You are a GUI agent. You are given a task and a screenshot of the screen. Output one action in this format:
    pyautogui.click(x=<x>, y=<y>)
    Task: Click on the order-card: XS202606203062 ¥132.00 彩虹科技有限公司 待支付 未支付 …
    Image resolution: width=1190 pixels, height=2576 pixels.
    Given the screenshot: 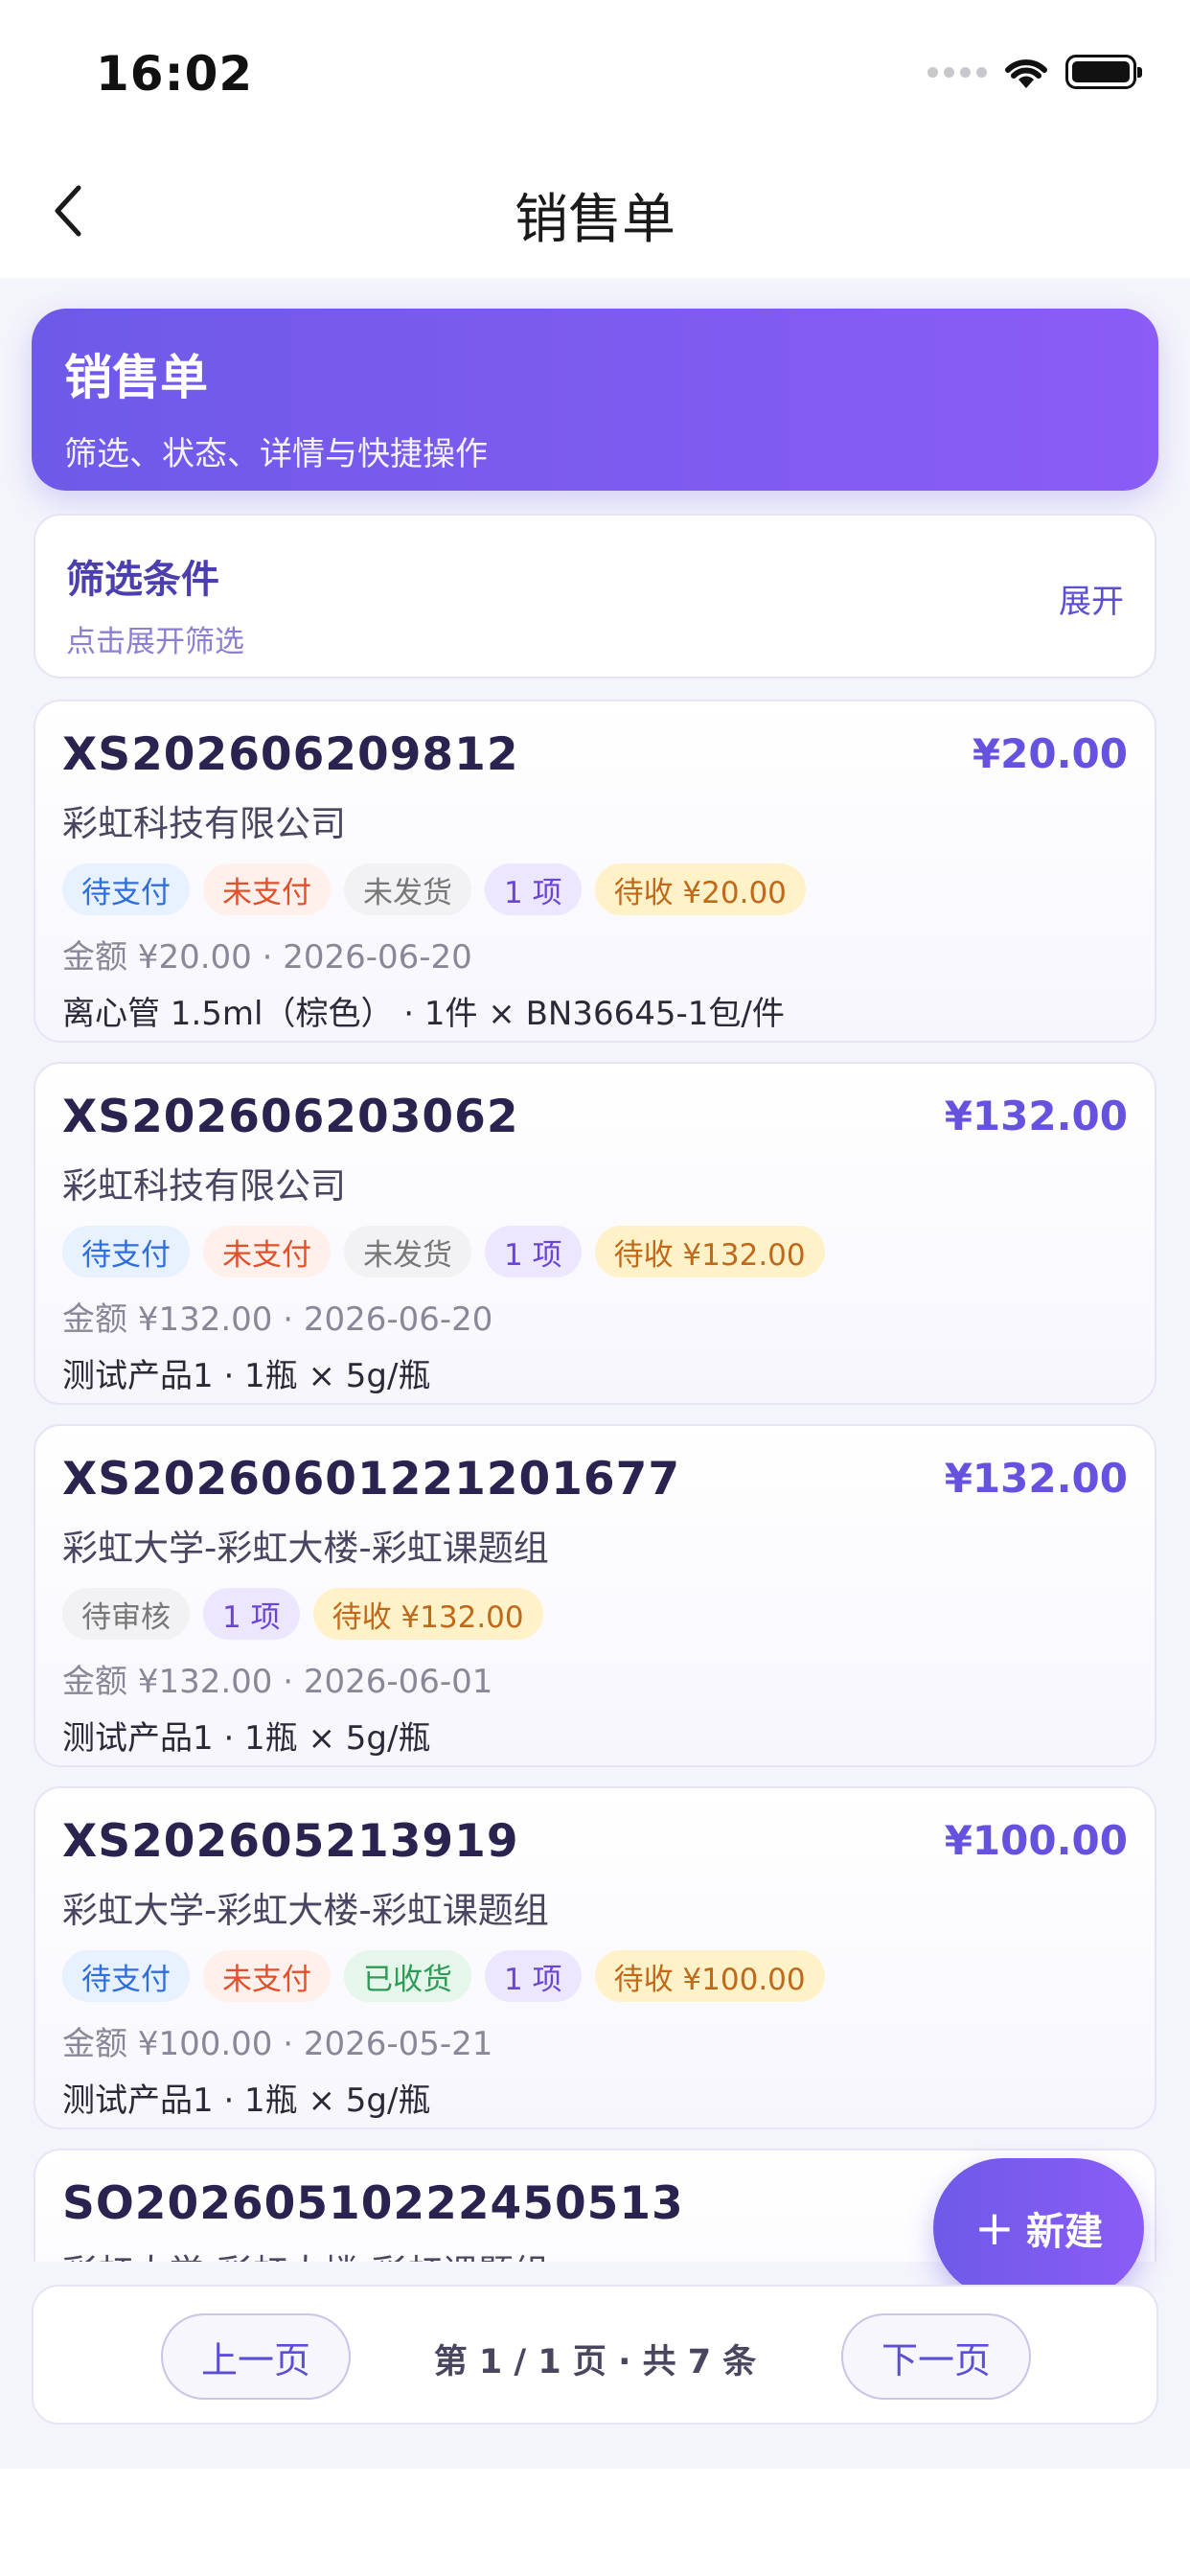 What is the action you would take?
    pyautogui.click(x=595, y=1233)
    